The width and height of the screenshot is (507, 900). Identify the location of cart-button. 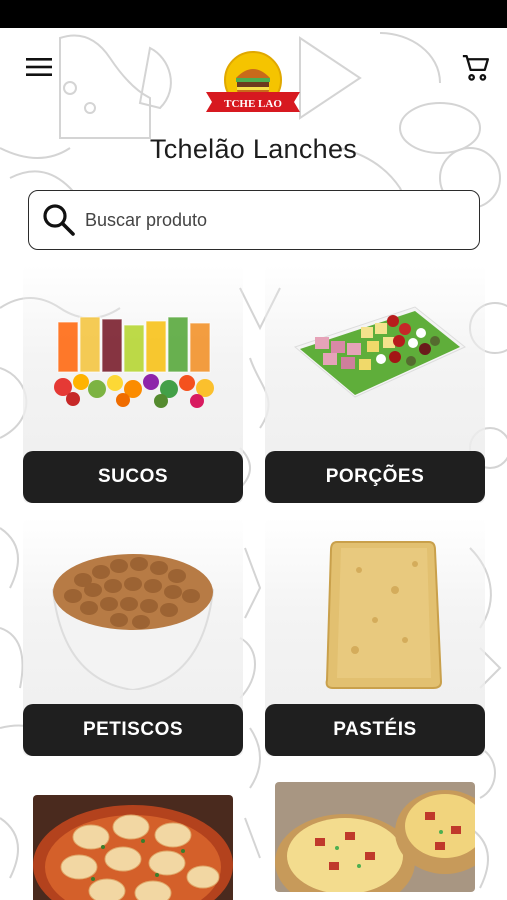
(476, 68).